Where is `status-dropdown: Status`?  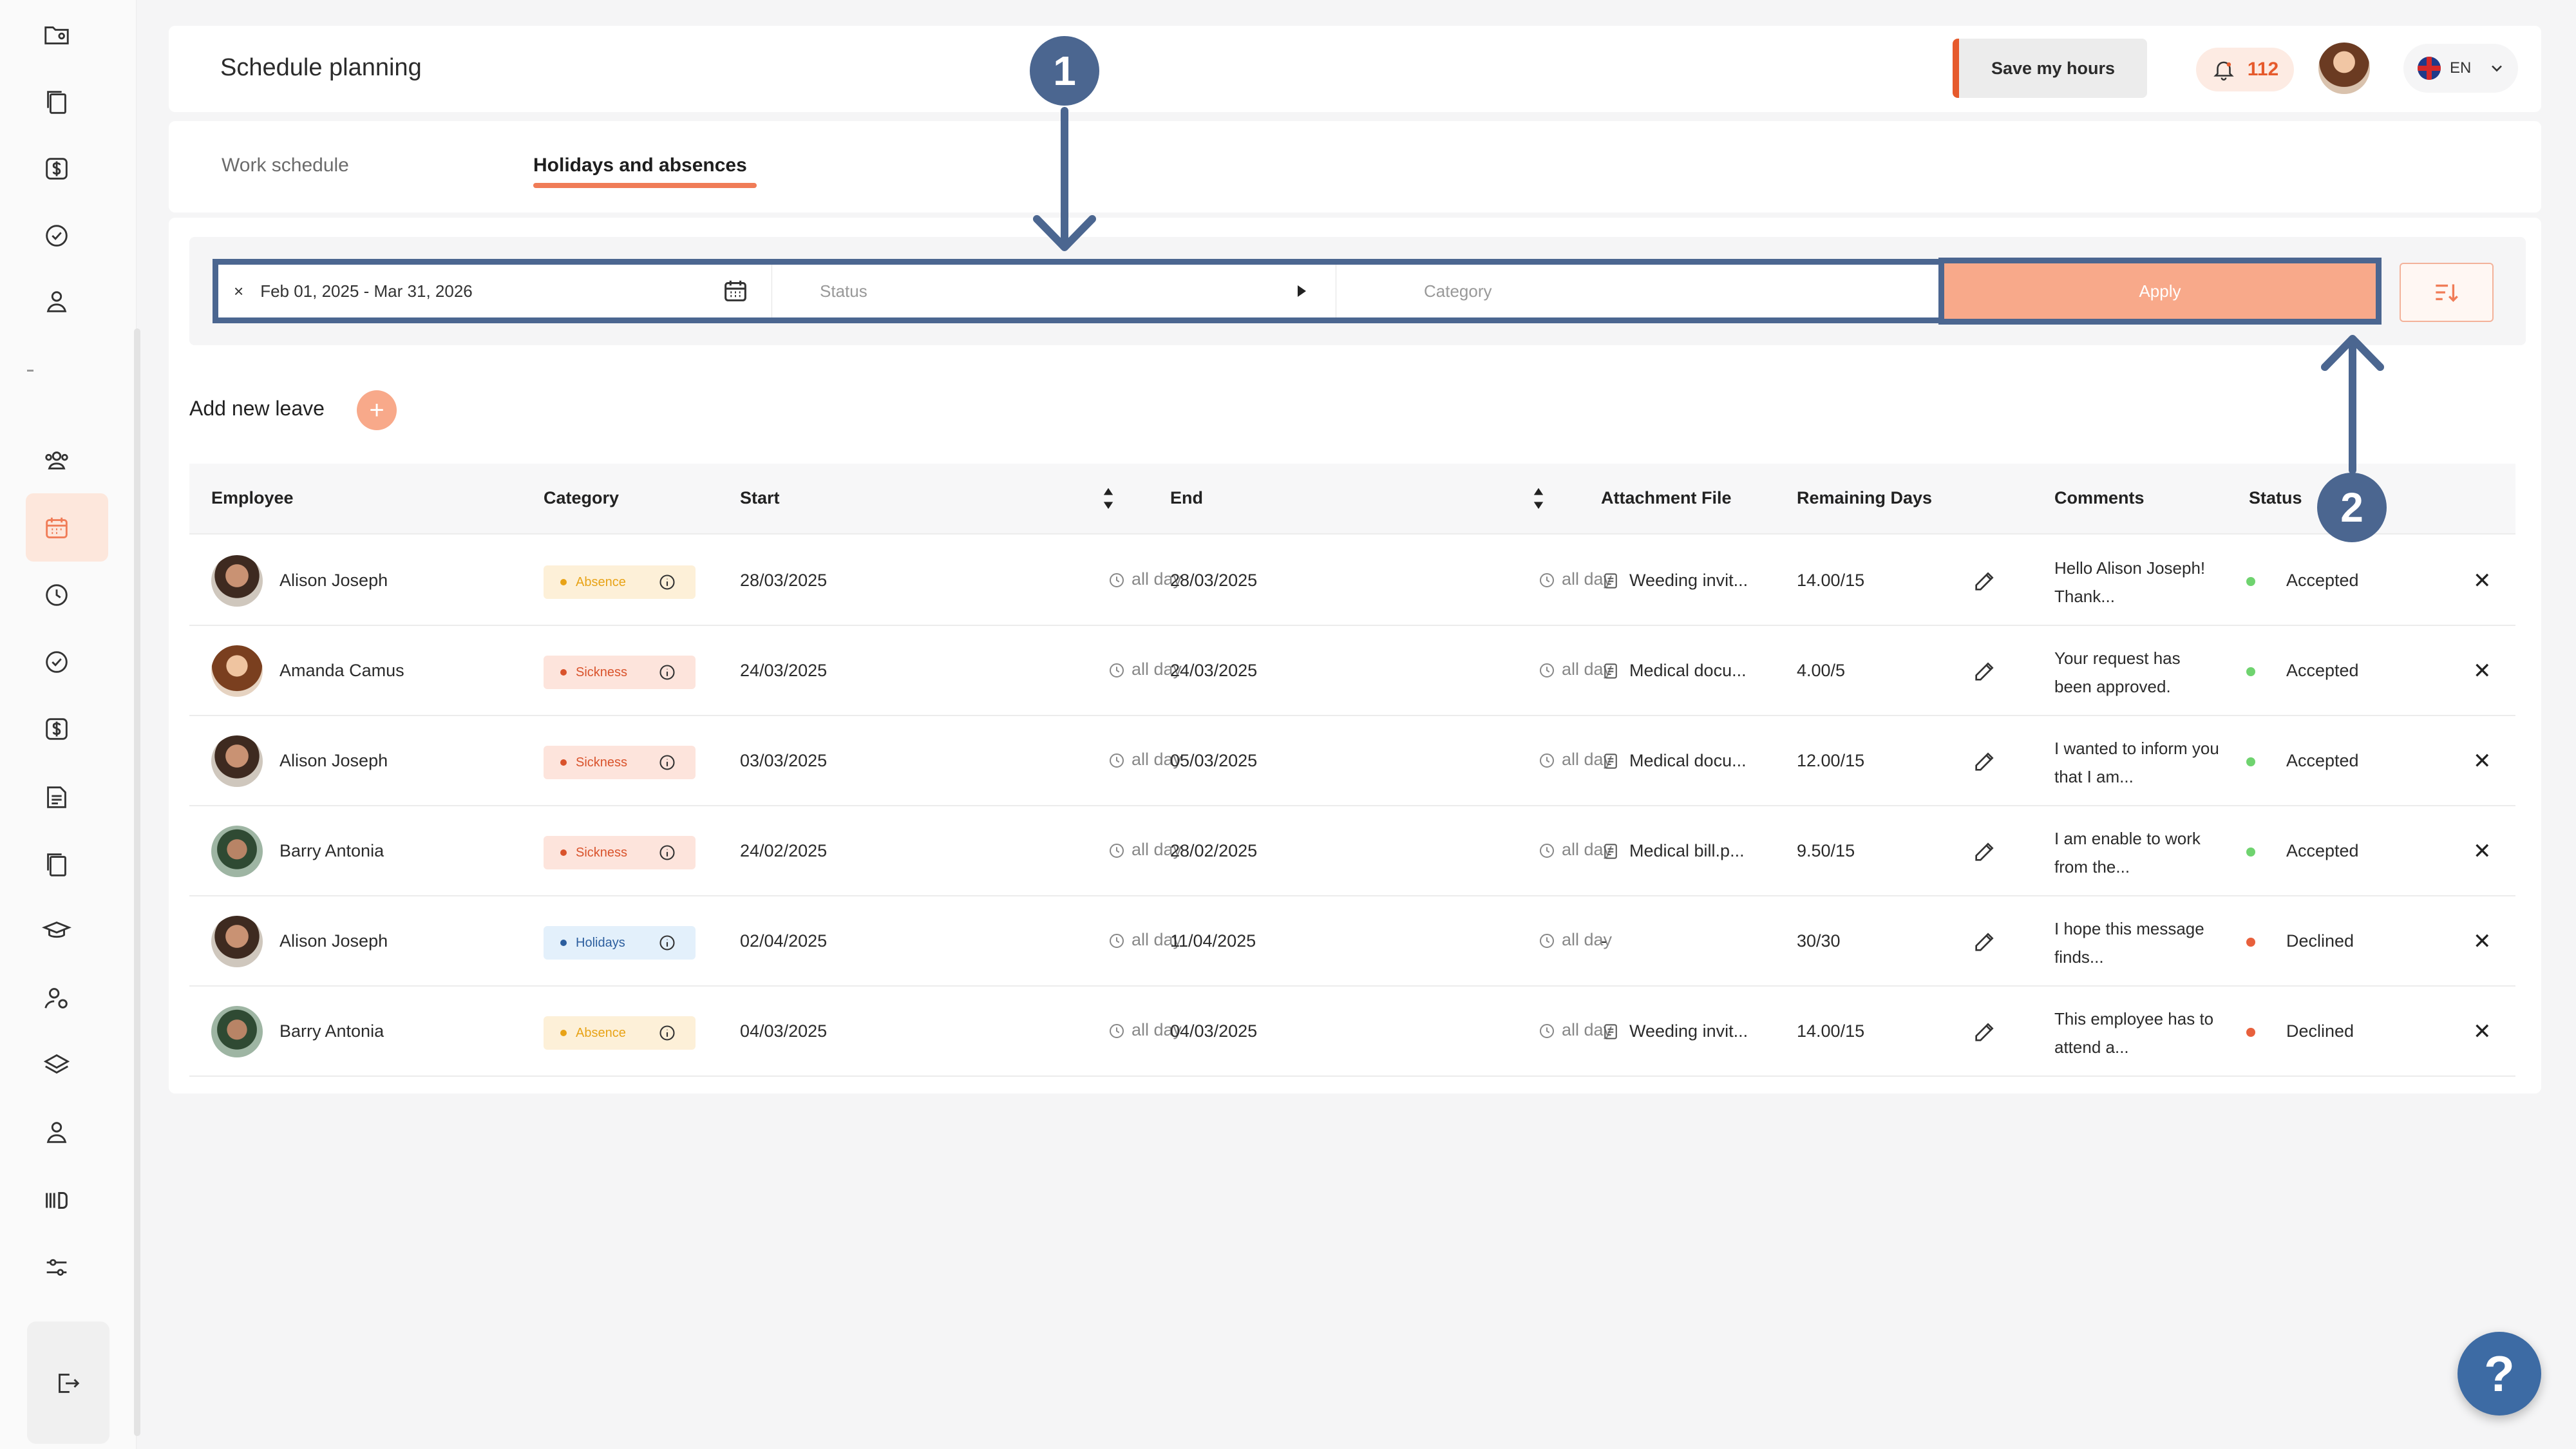
status-dropdown: Status is located at coordinates (1059, 291).